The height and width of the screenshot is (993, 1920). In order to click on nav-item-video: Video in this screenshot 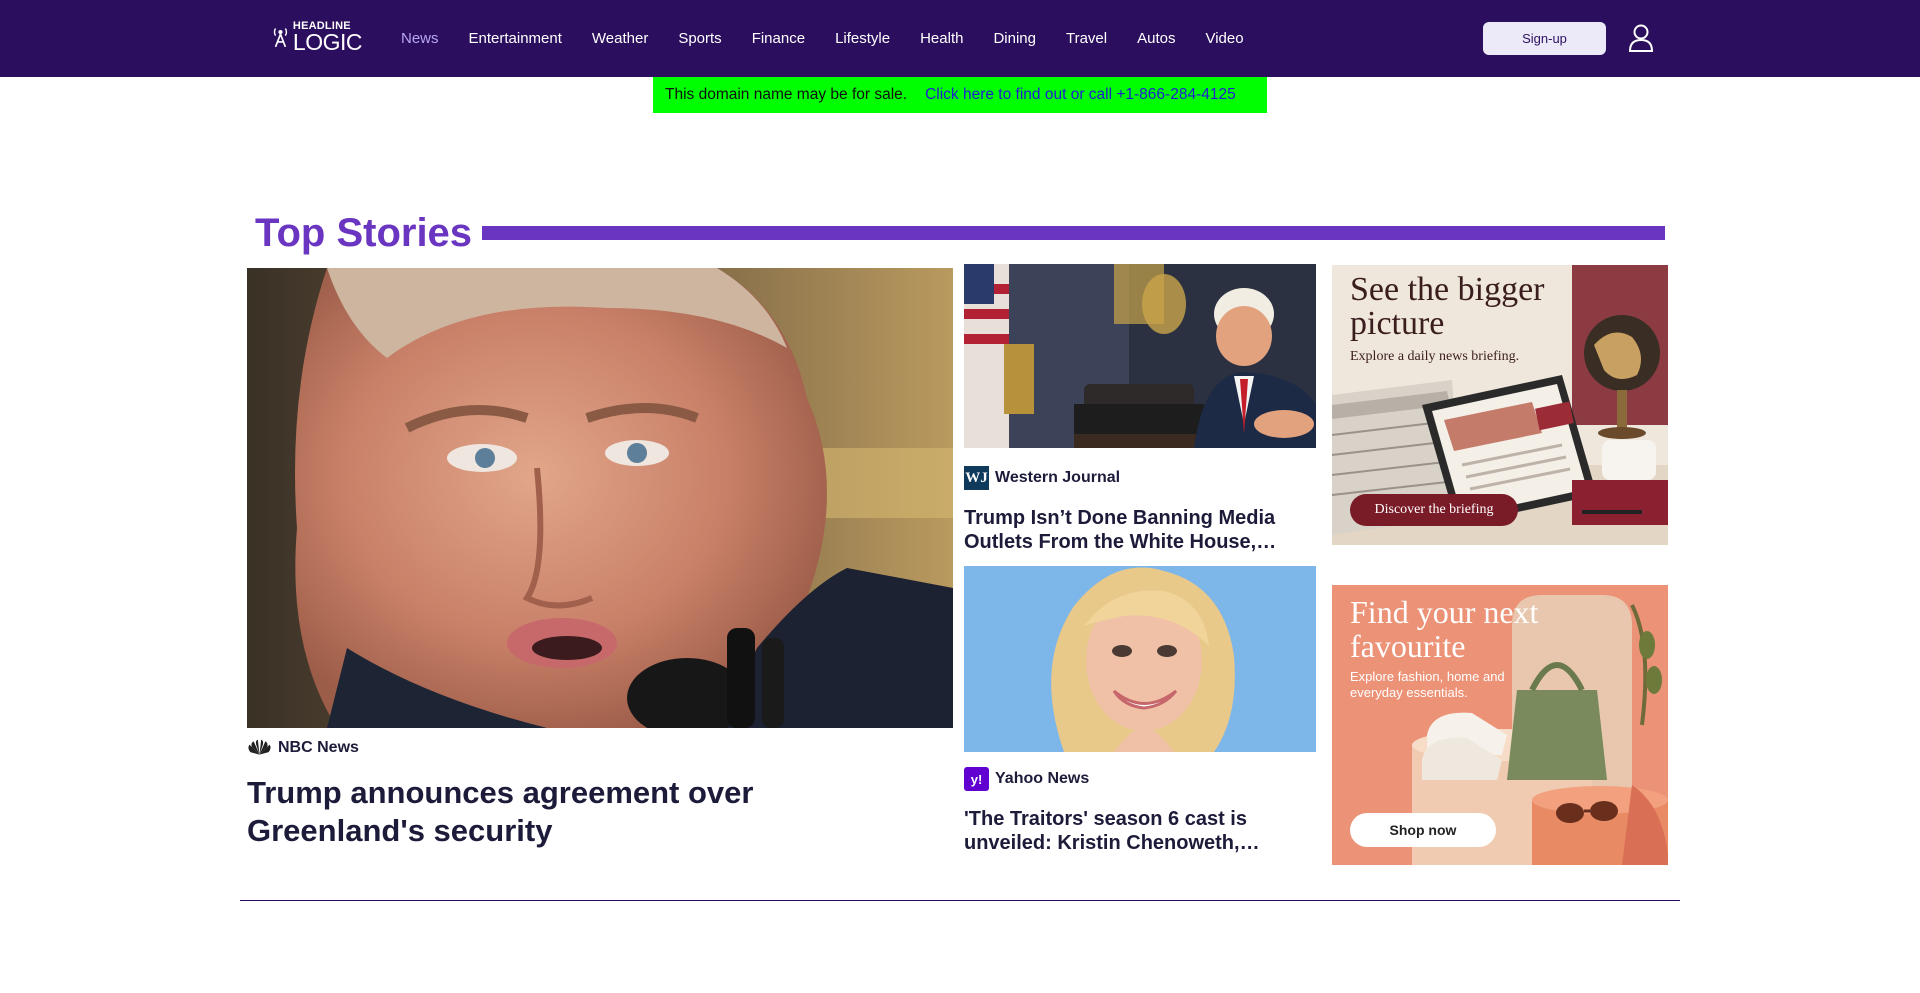, I will do `click(1224, 38)`.